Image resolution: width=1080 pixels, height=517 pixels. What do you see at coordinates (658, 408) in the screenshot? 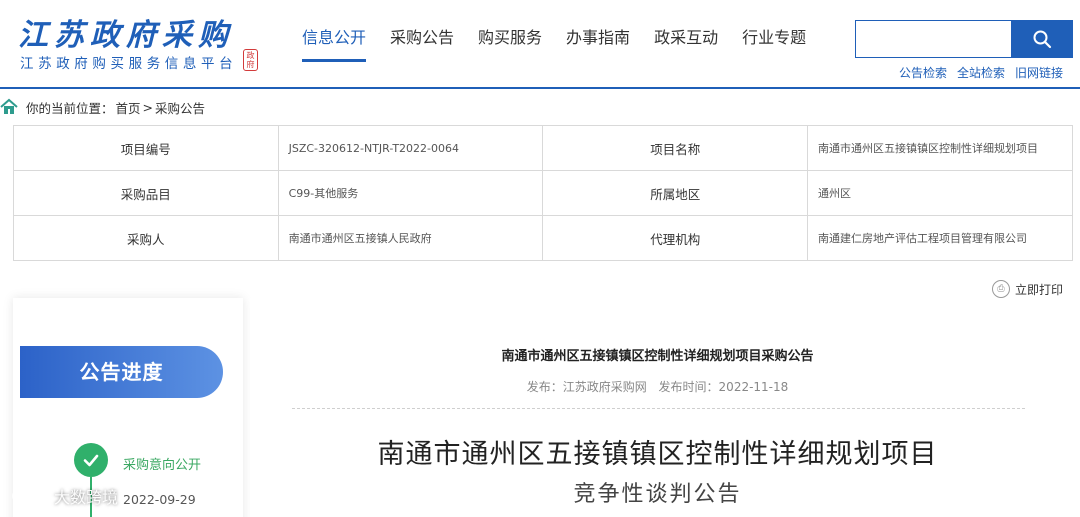
I see `dashed-divider` at bounding box center [658, 408].